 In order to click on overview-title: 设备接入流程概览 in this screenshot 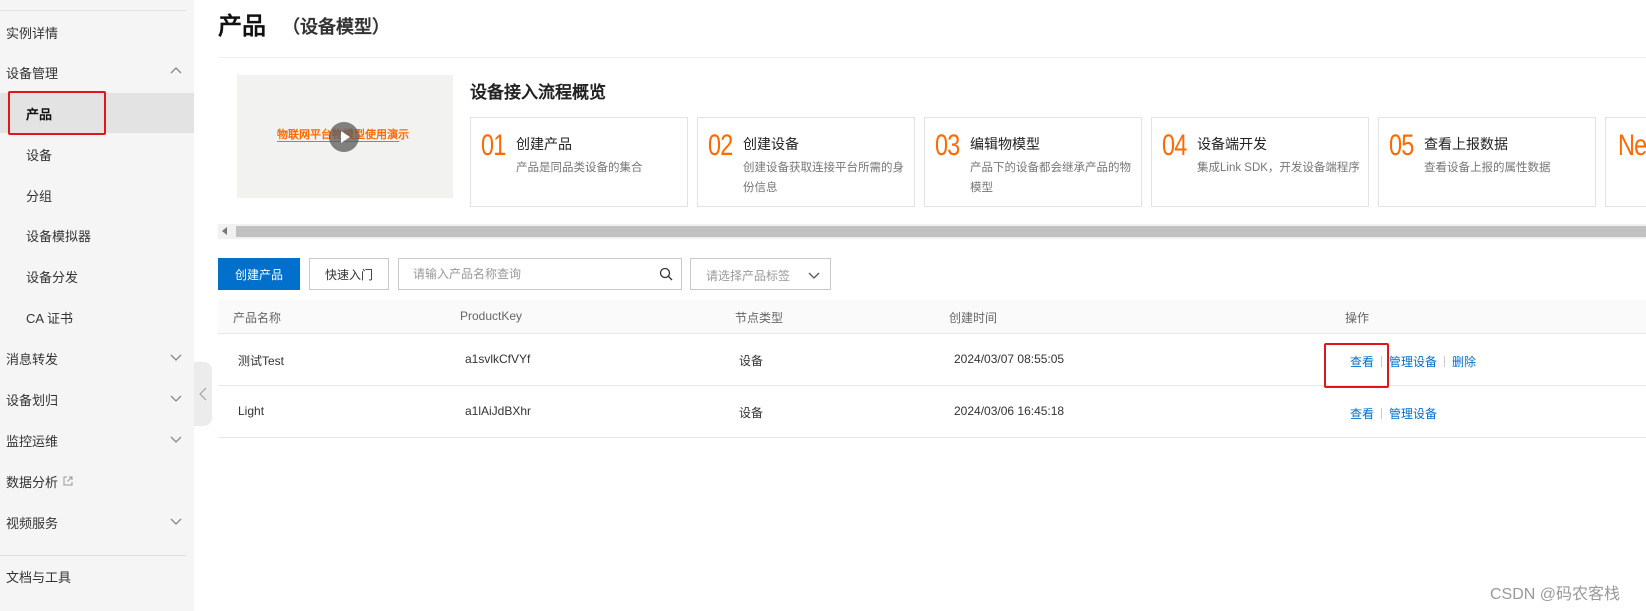, I will do `click(538, 92)`.